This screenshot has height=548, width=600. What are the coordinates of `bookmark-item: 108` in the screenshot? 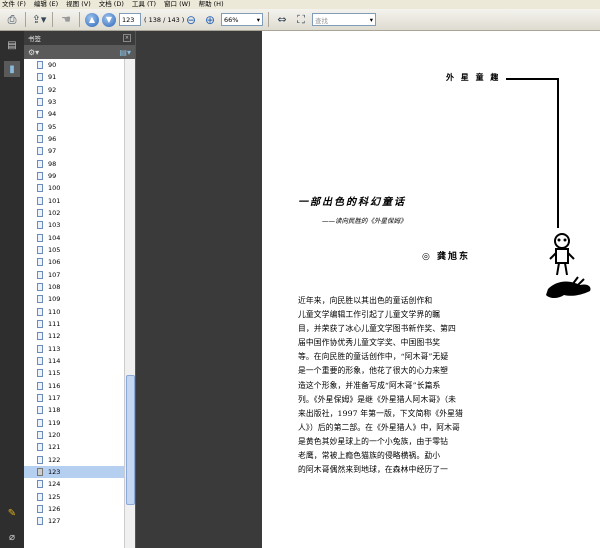 It's located at (74, 287).